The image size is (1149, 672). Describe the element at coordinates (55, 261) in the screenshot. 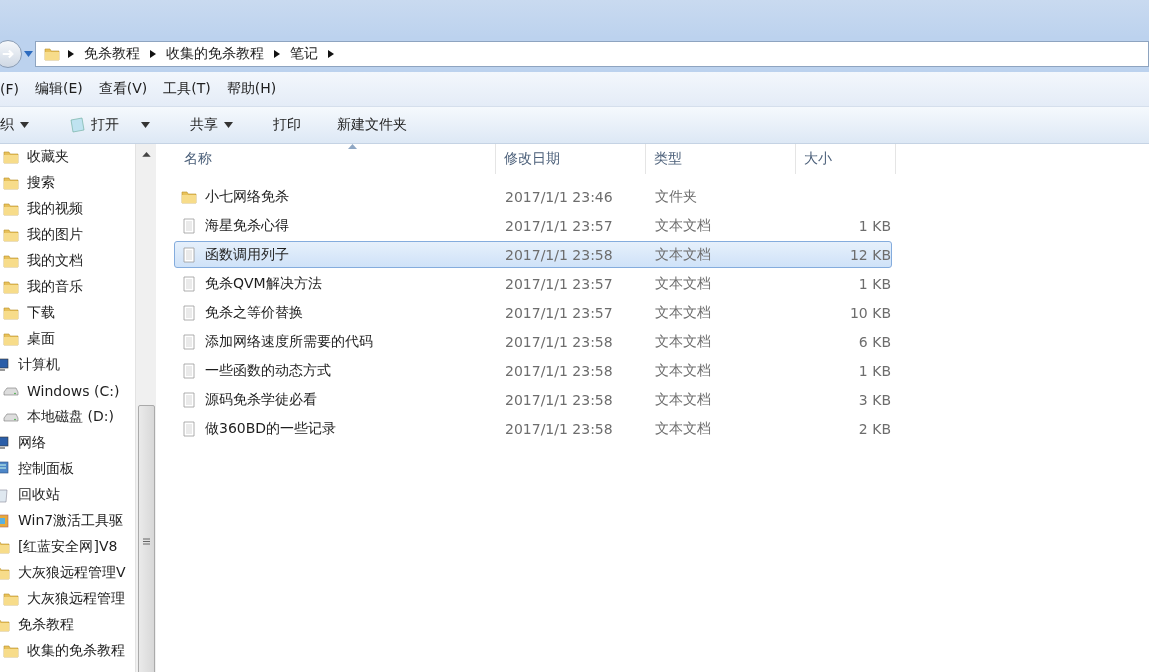

I see `sidebar-item: 我的文档` at that location.